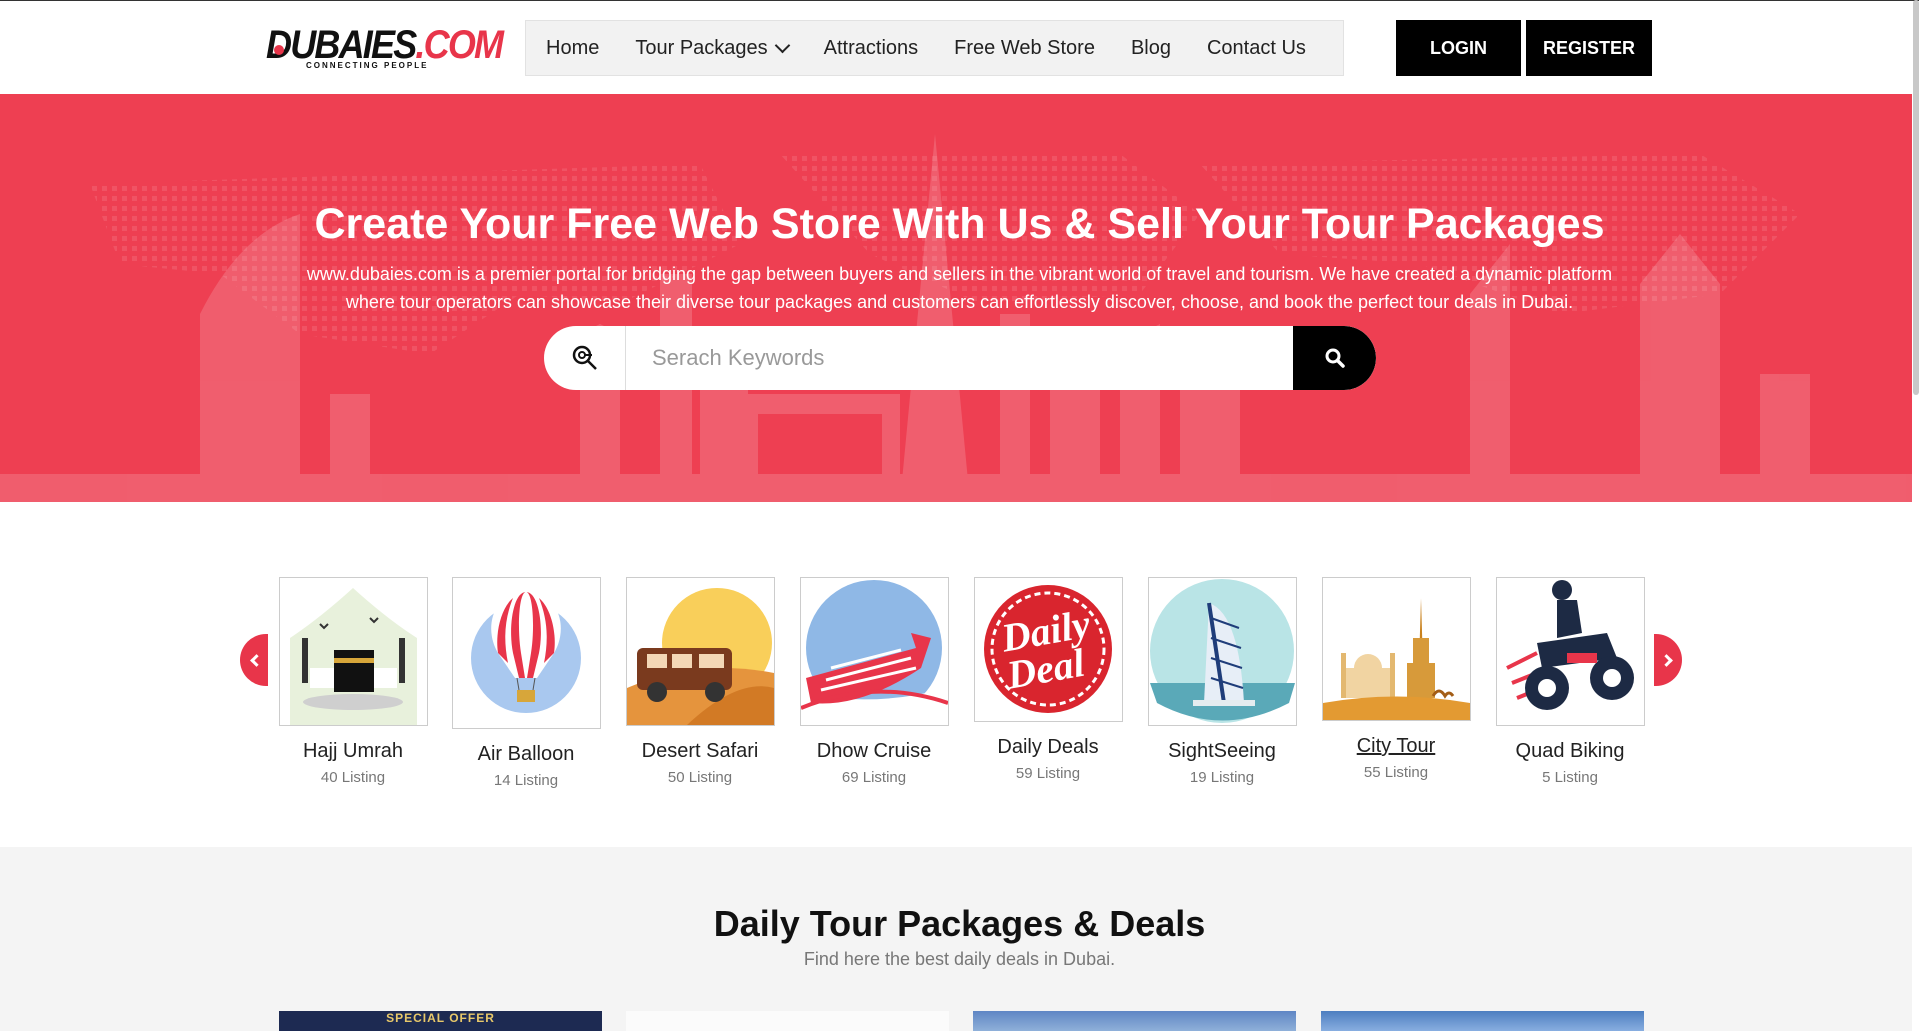  I want to click on site-logo: DUBAIES.COM CONNECTING PEOPLE, so click(385, 48).